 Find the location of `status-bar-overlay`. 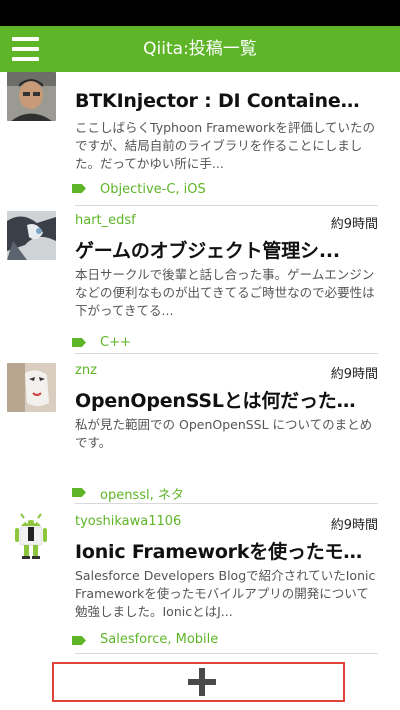

status-bar-overlay is located at coordinates (200, 13).